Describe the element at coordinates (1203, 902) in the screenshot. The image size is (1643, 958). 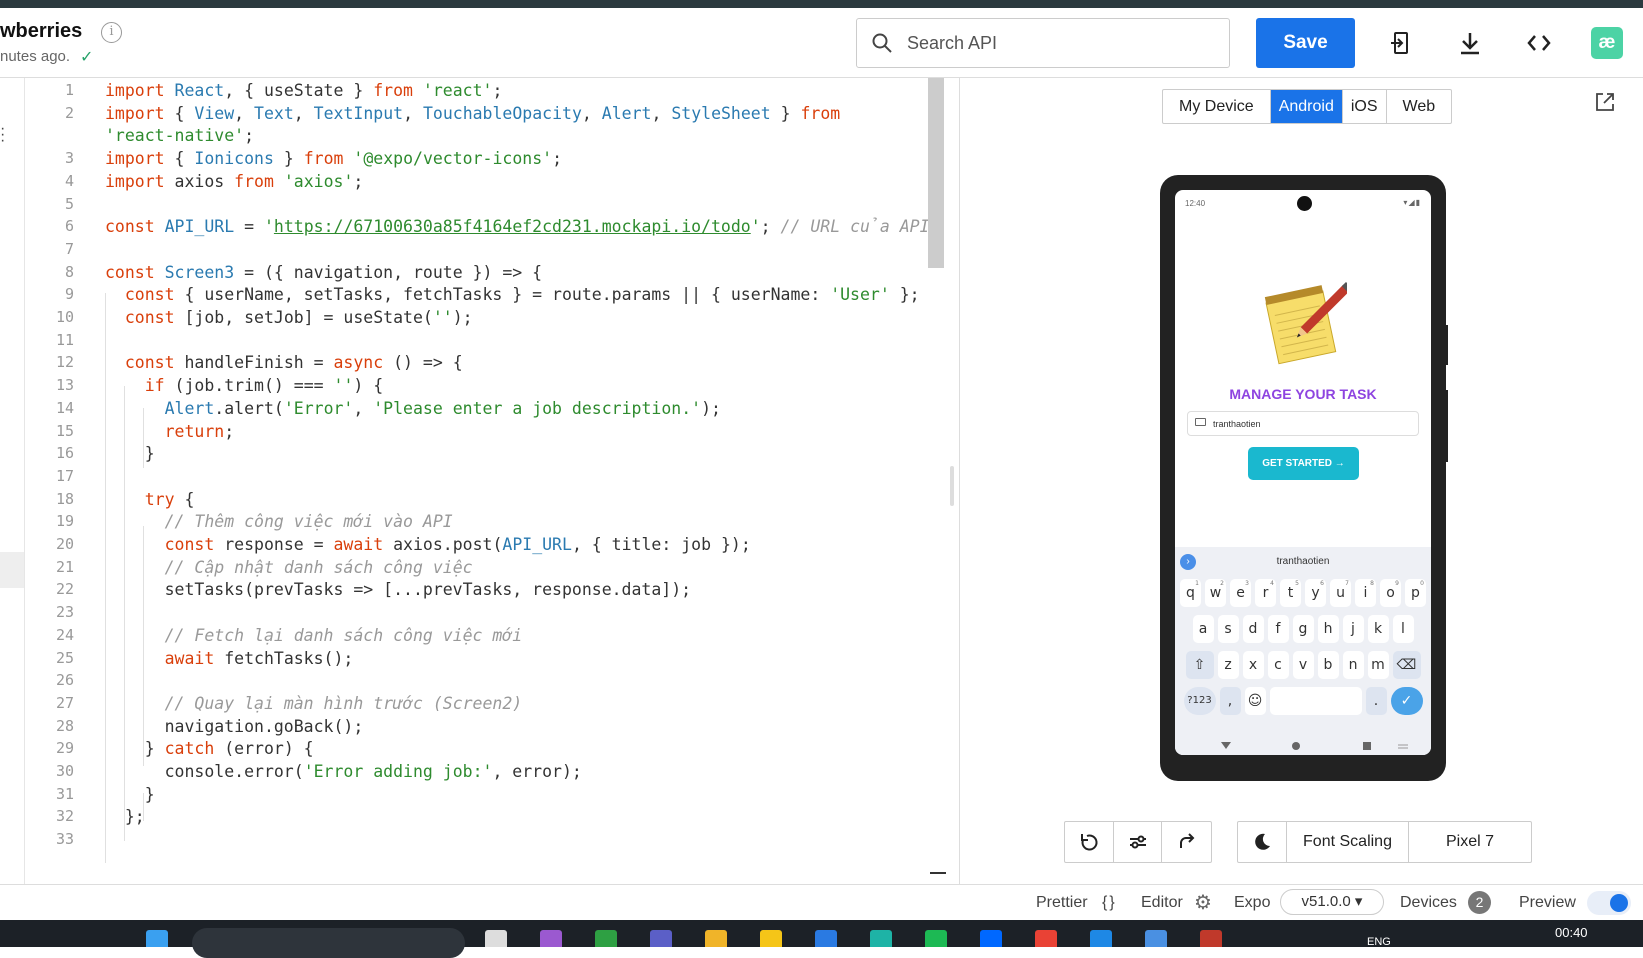
I see `gear-icon: ⚙` at that location.